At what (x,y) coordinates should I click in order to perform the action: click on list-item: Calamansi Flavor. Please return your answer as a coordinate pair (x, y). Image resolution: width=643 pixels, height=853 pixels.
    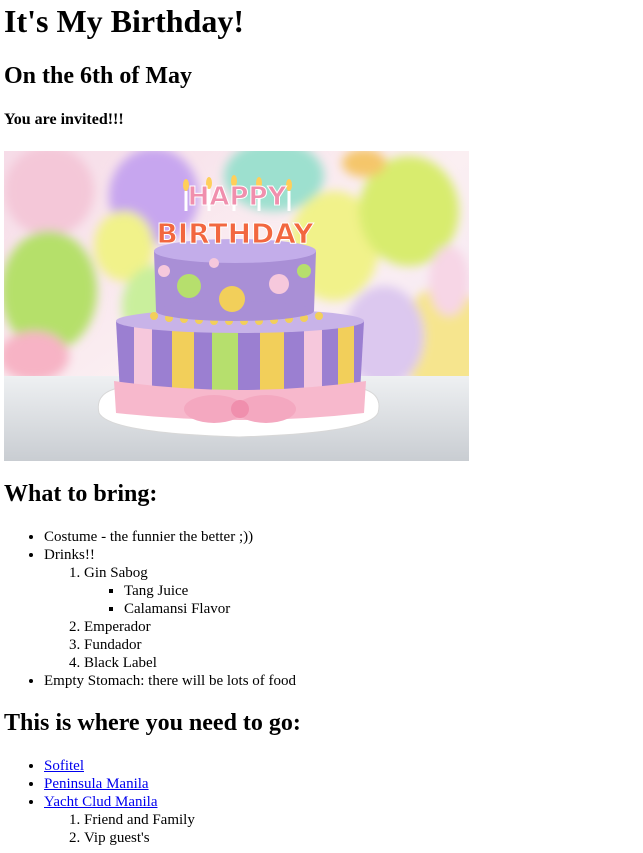
    Looking at the image, I should click on (381, 609).